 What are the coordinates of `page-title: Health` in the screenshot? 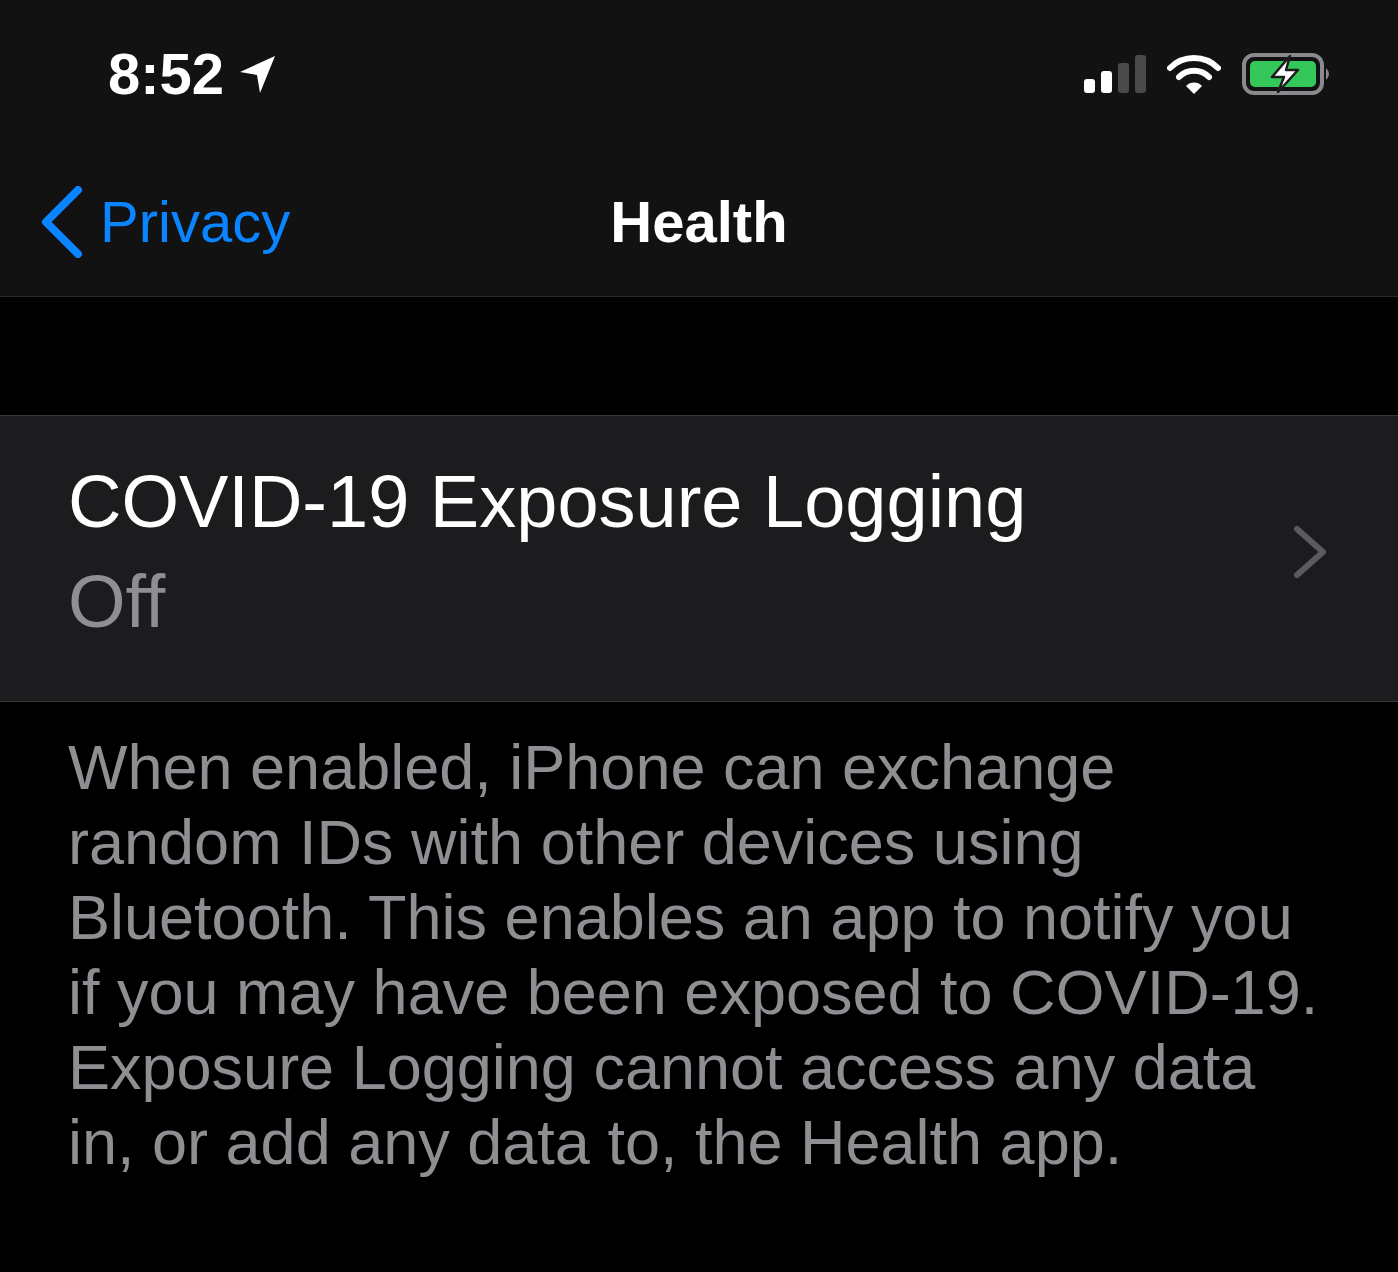 It's located at (699, 222).